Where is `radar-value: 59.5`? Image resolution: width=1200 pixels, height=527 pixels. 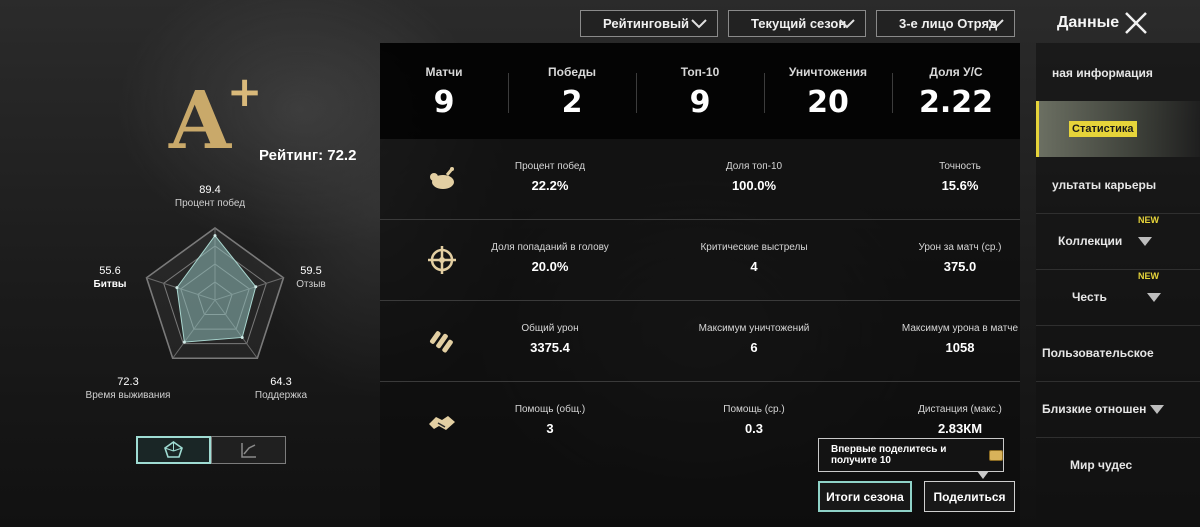 radar-value: 59.5 is located at coordinates (311, 271).